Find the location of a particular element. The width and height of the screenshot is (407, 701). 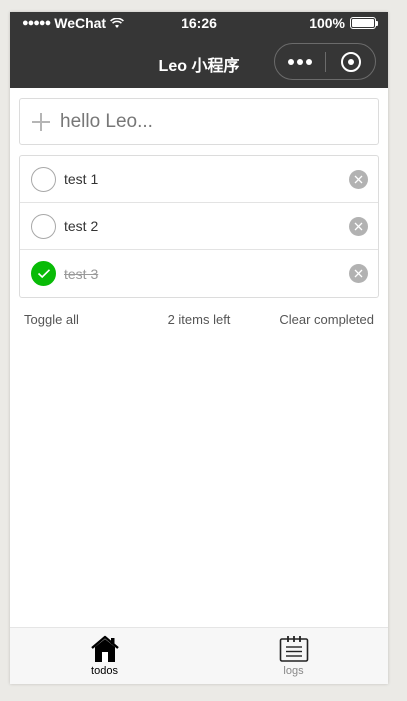

tab-logs: logs is located at coordinates (293, 656).